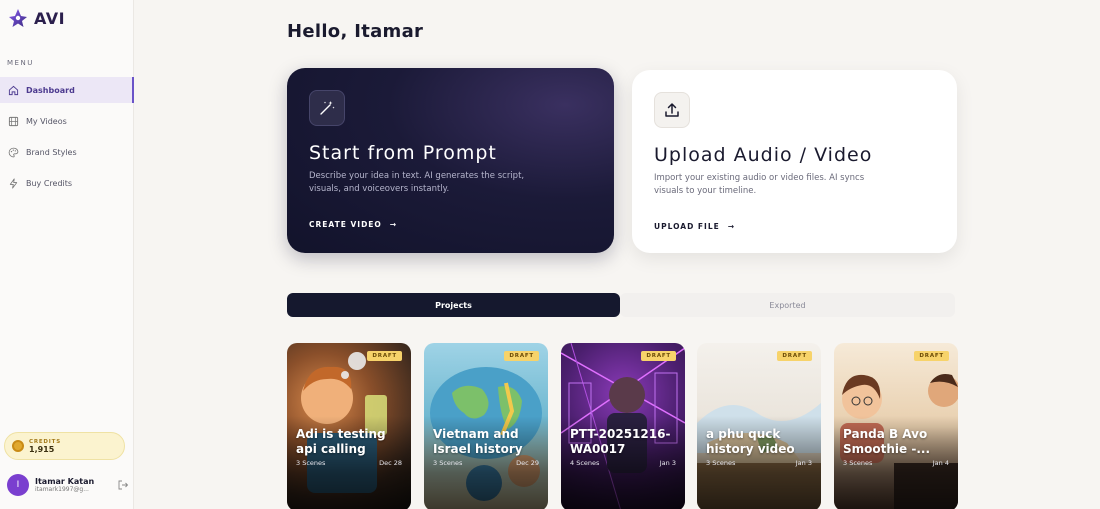 The width and height of the screenshot is (1100, 509). I want to click on app-logo: AVI, so click(36, 18).